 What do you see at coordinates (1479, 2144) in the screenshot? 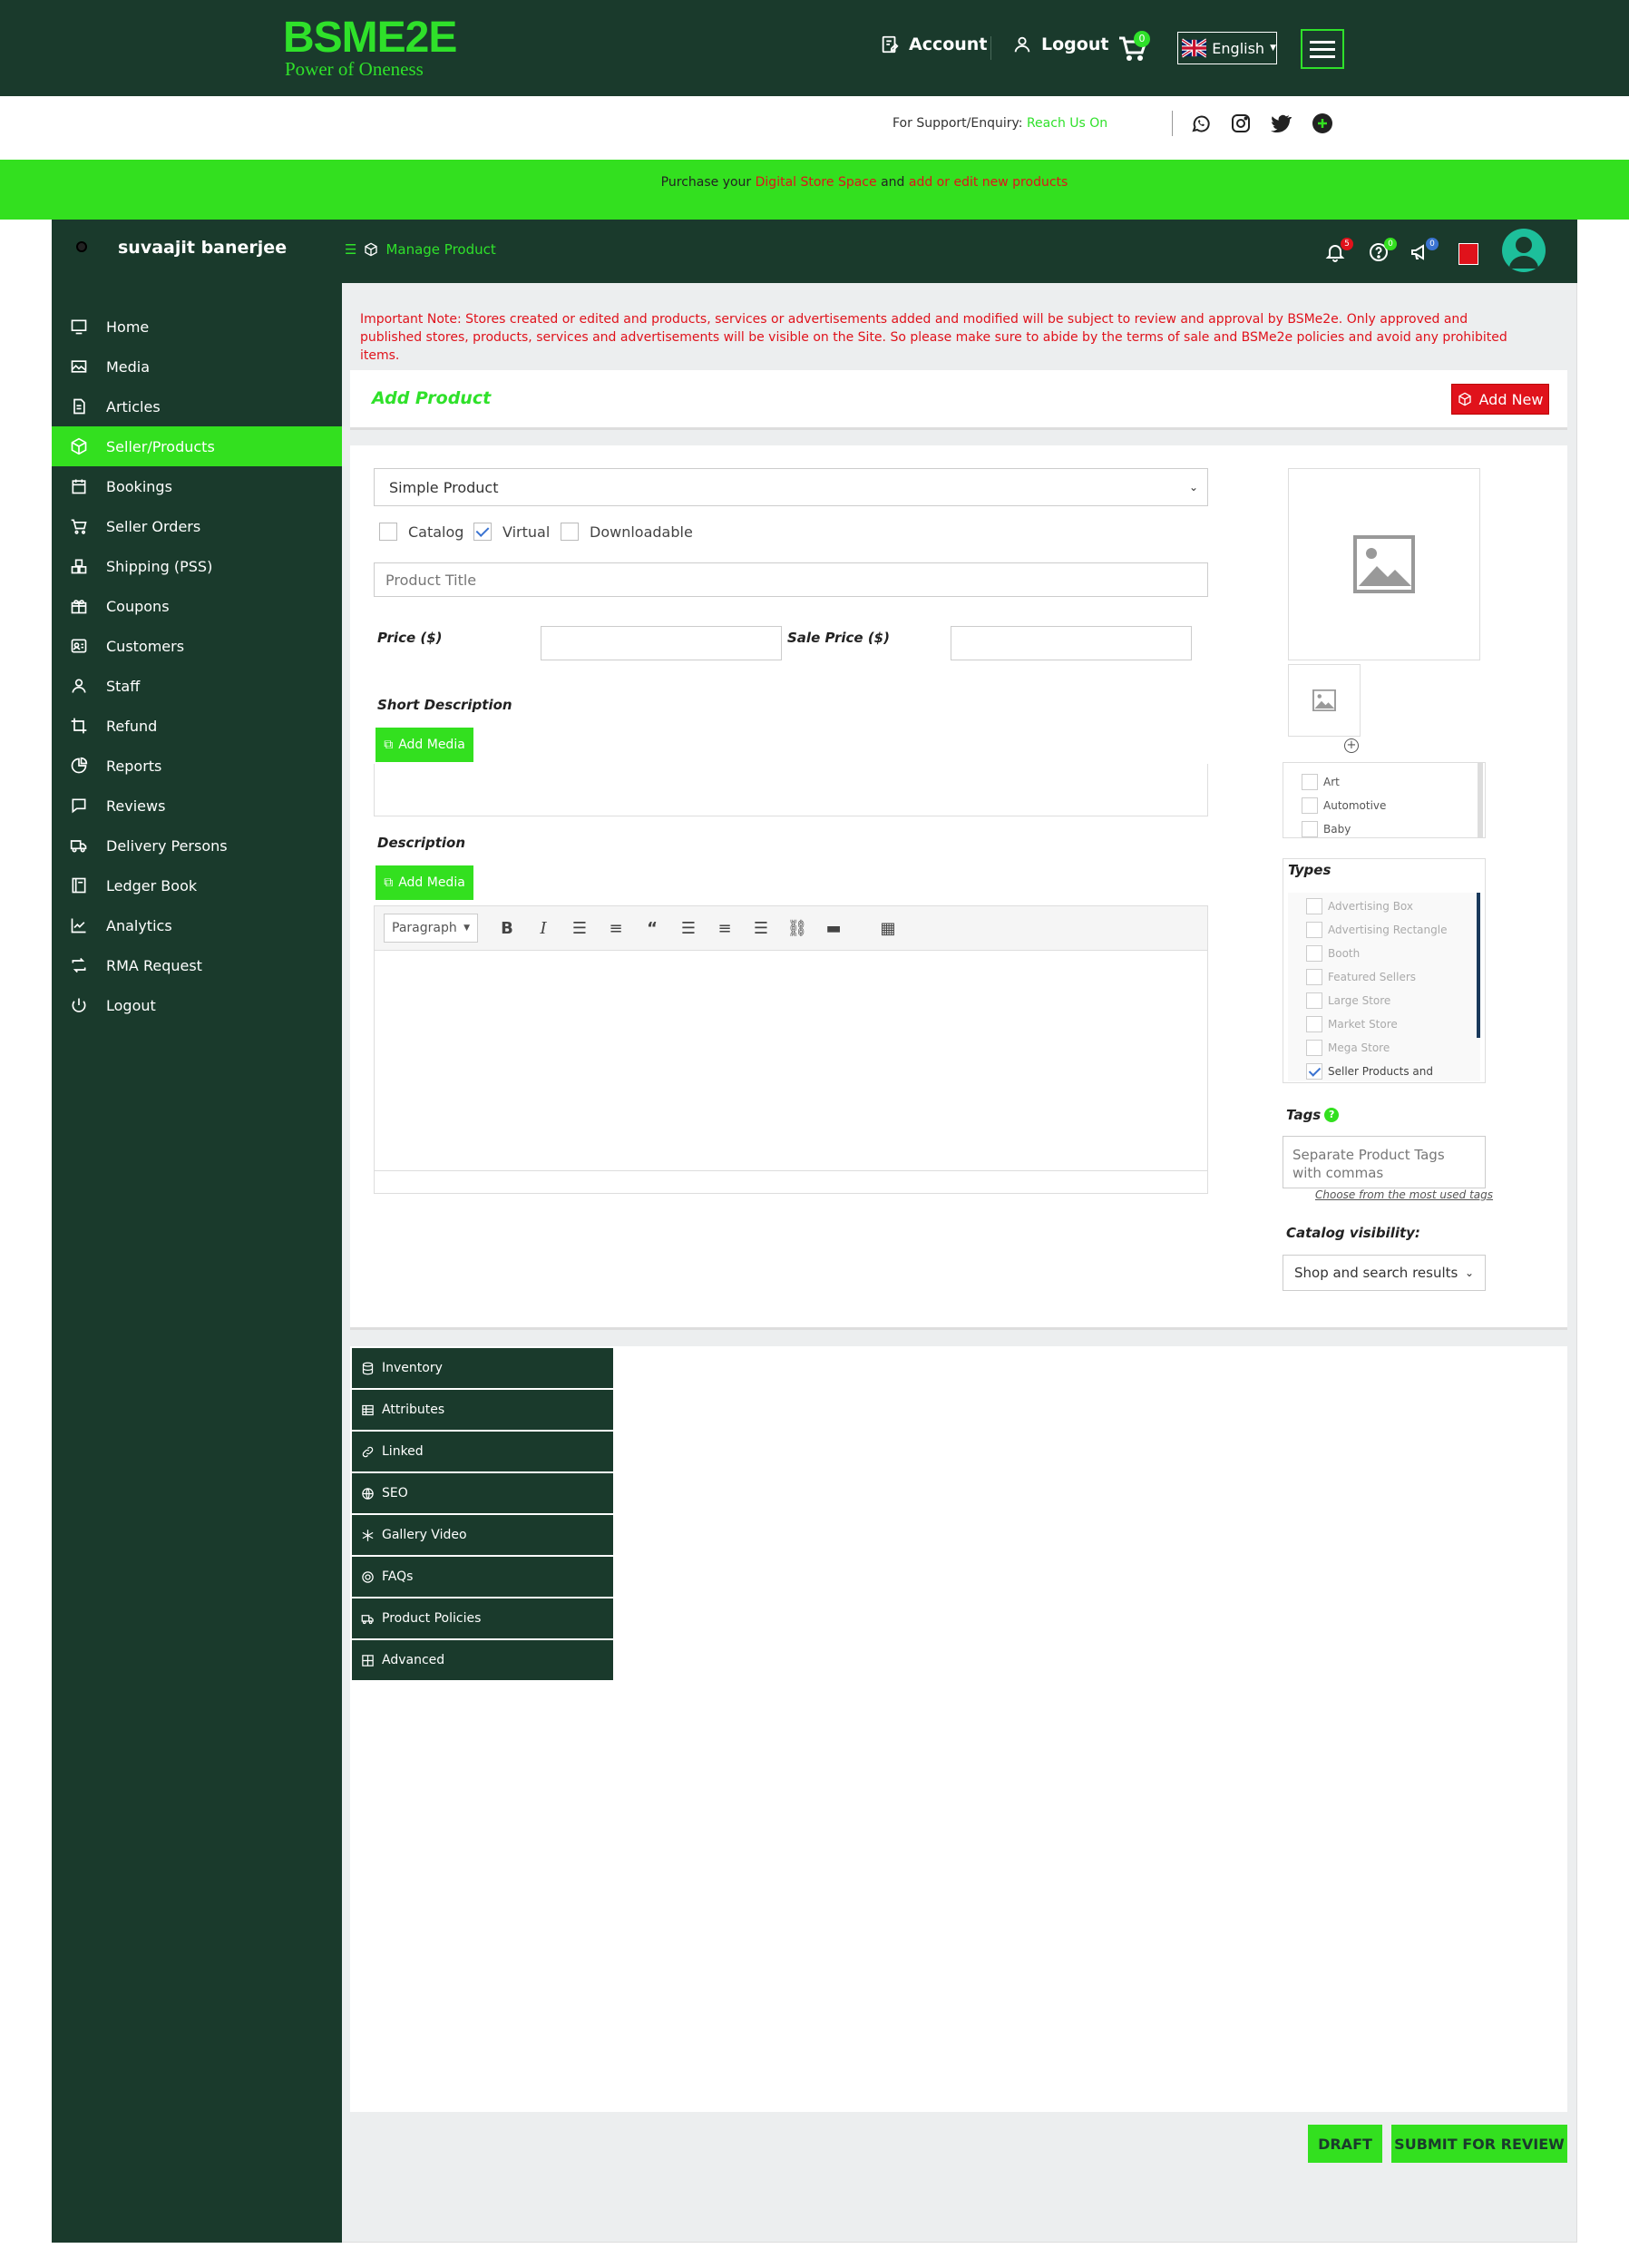
I see `submit-for-review-button: SUBMIT FOR REVIEW` at bounding box center [1479, 2144].